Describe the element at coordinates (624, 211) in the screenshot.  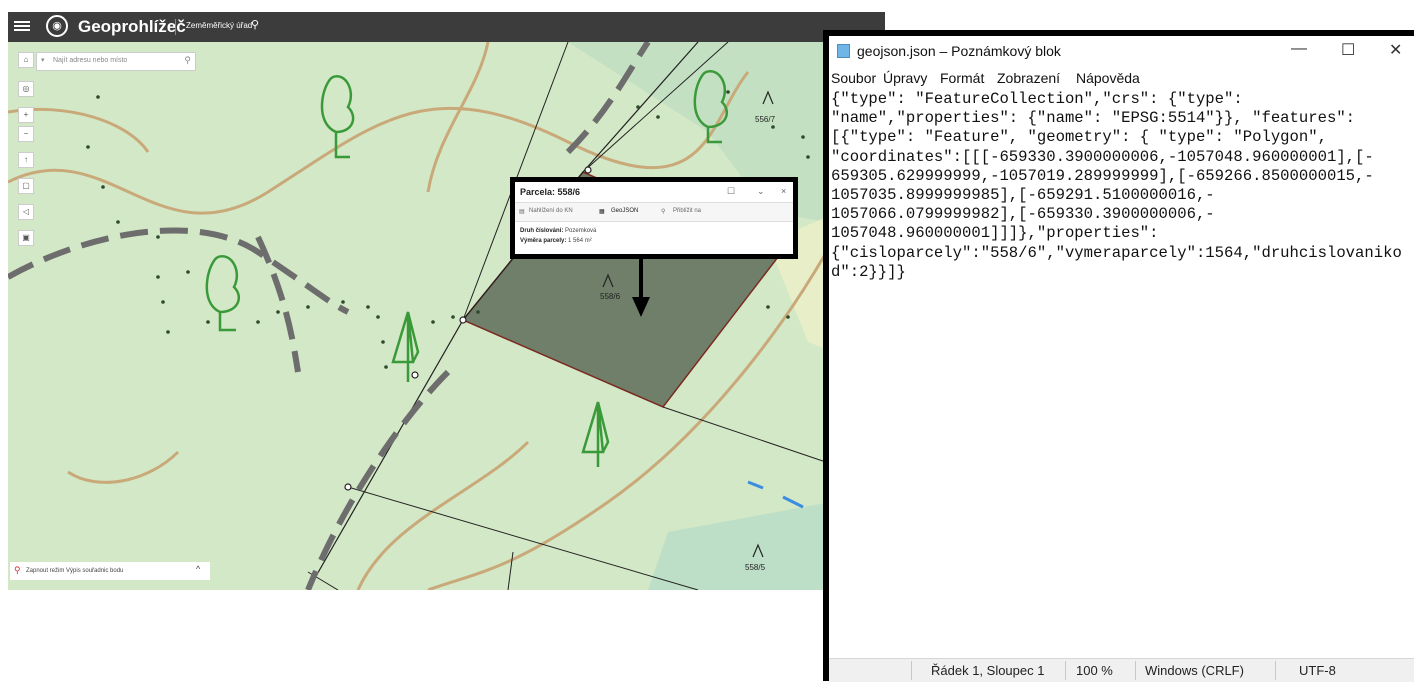
I see `tab-geojson: GeoJSON` at that location.